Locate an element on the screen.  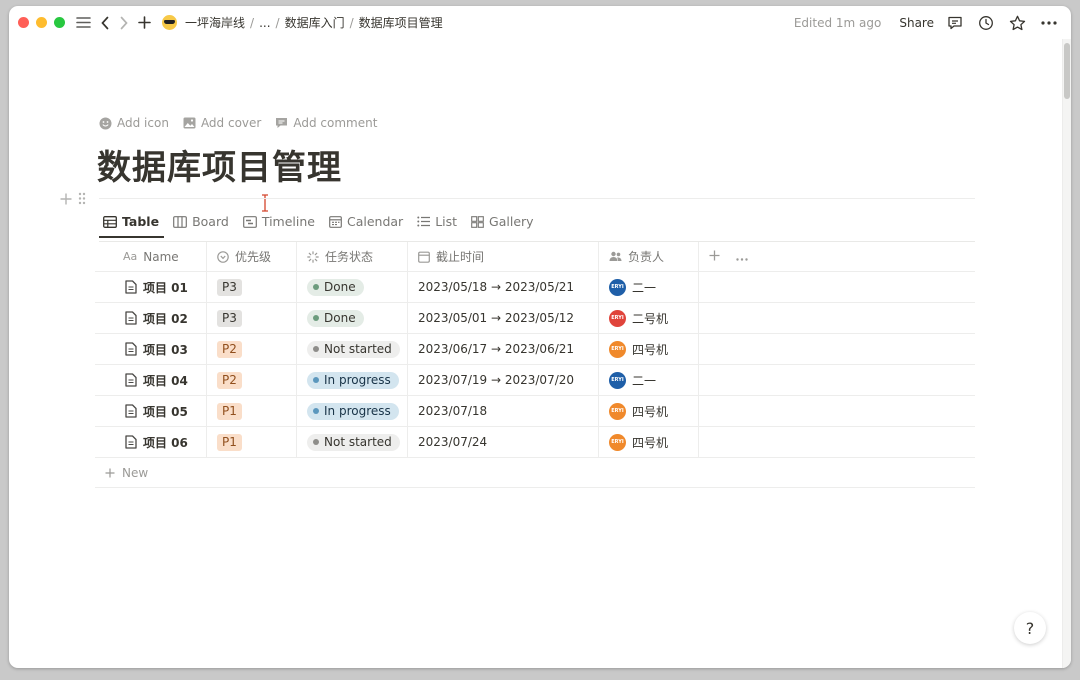
header-name: Aa Name is located at coordinates (151, 256).